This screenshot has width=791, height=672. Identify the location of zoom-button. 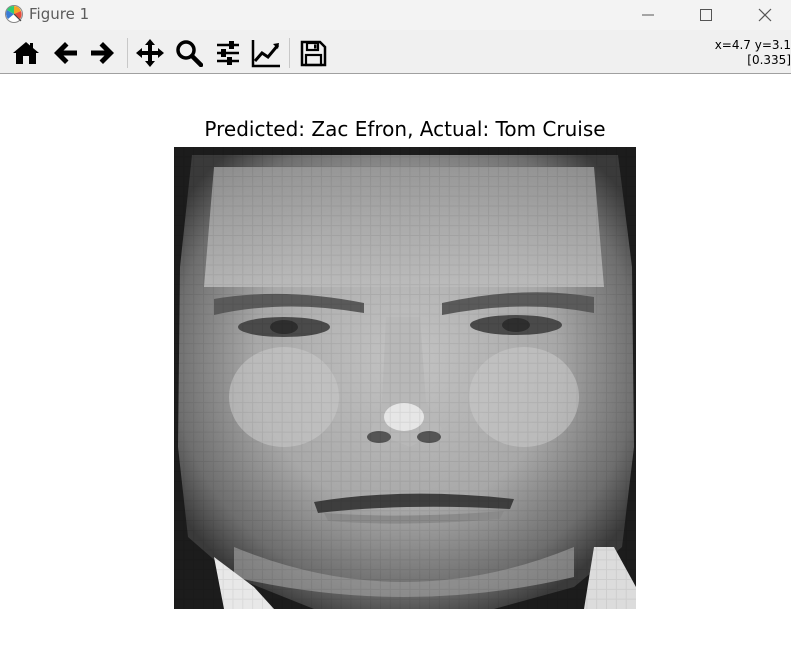
(189, 53).